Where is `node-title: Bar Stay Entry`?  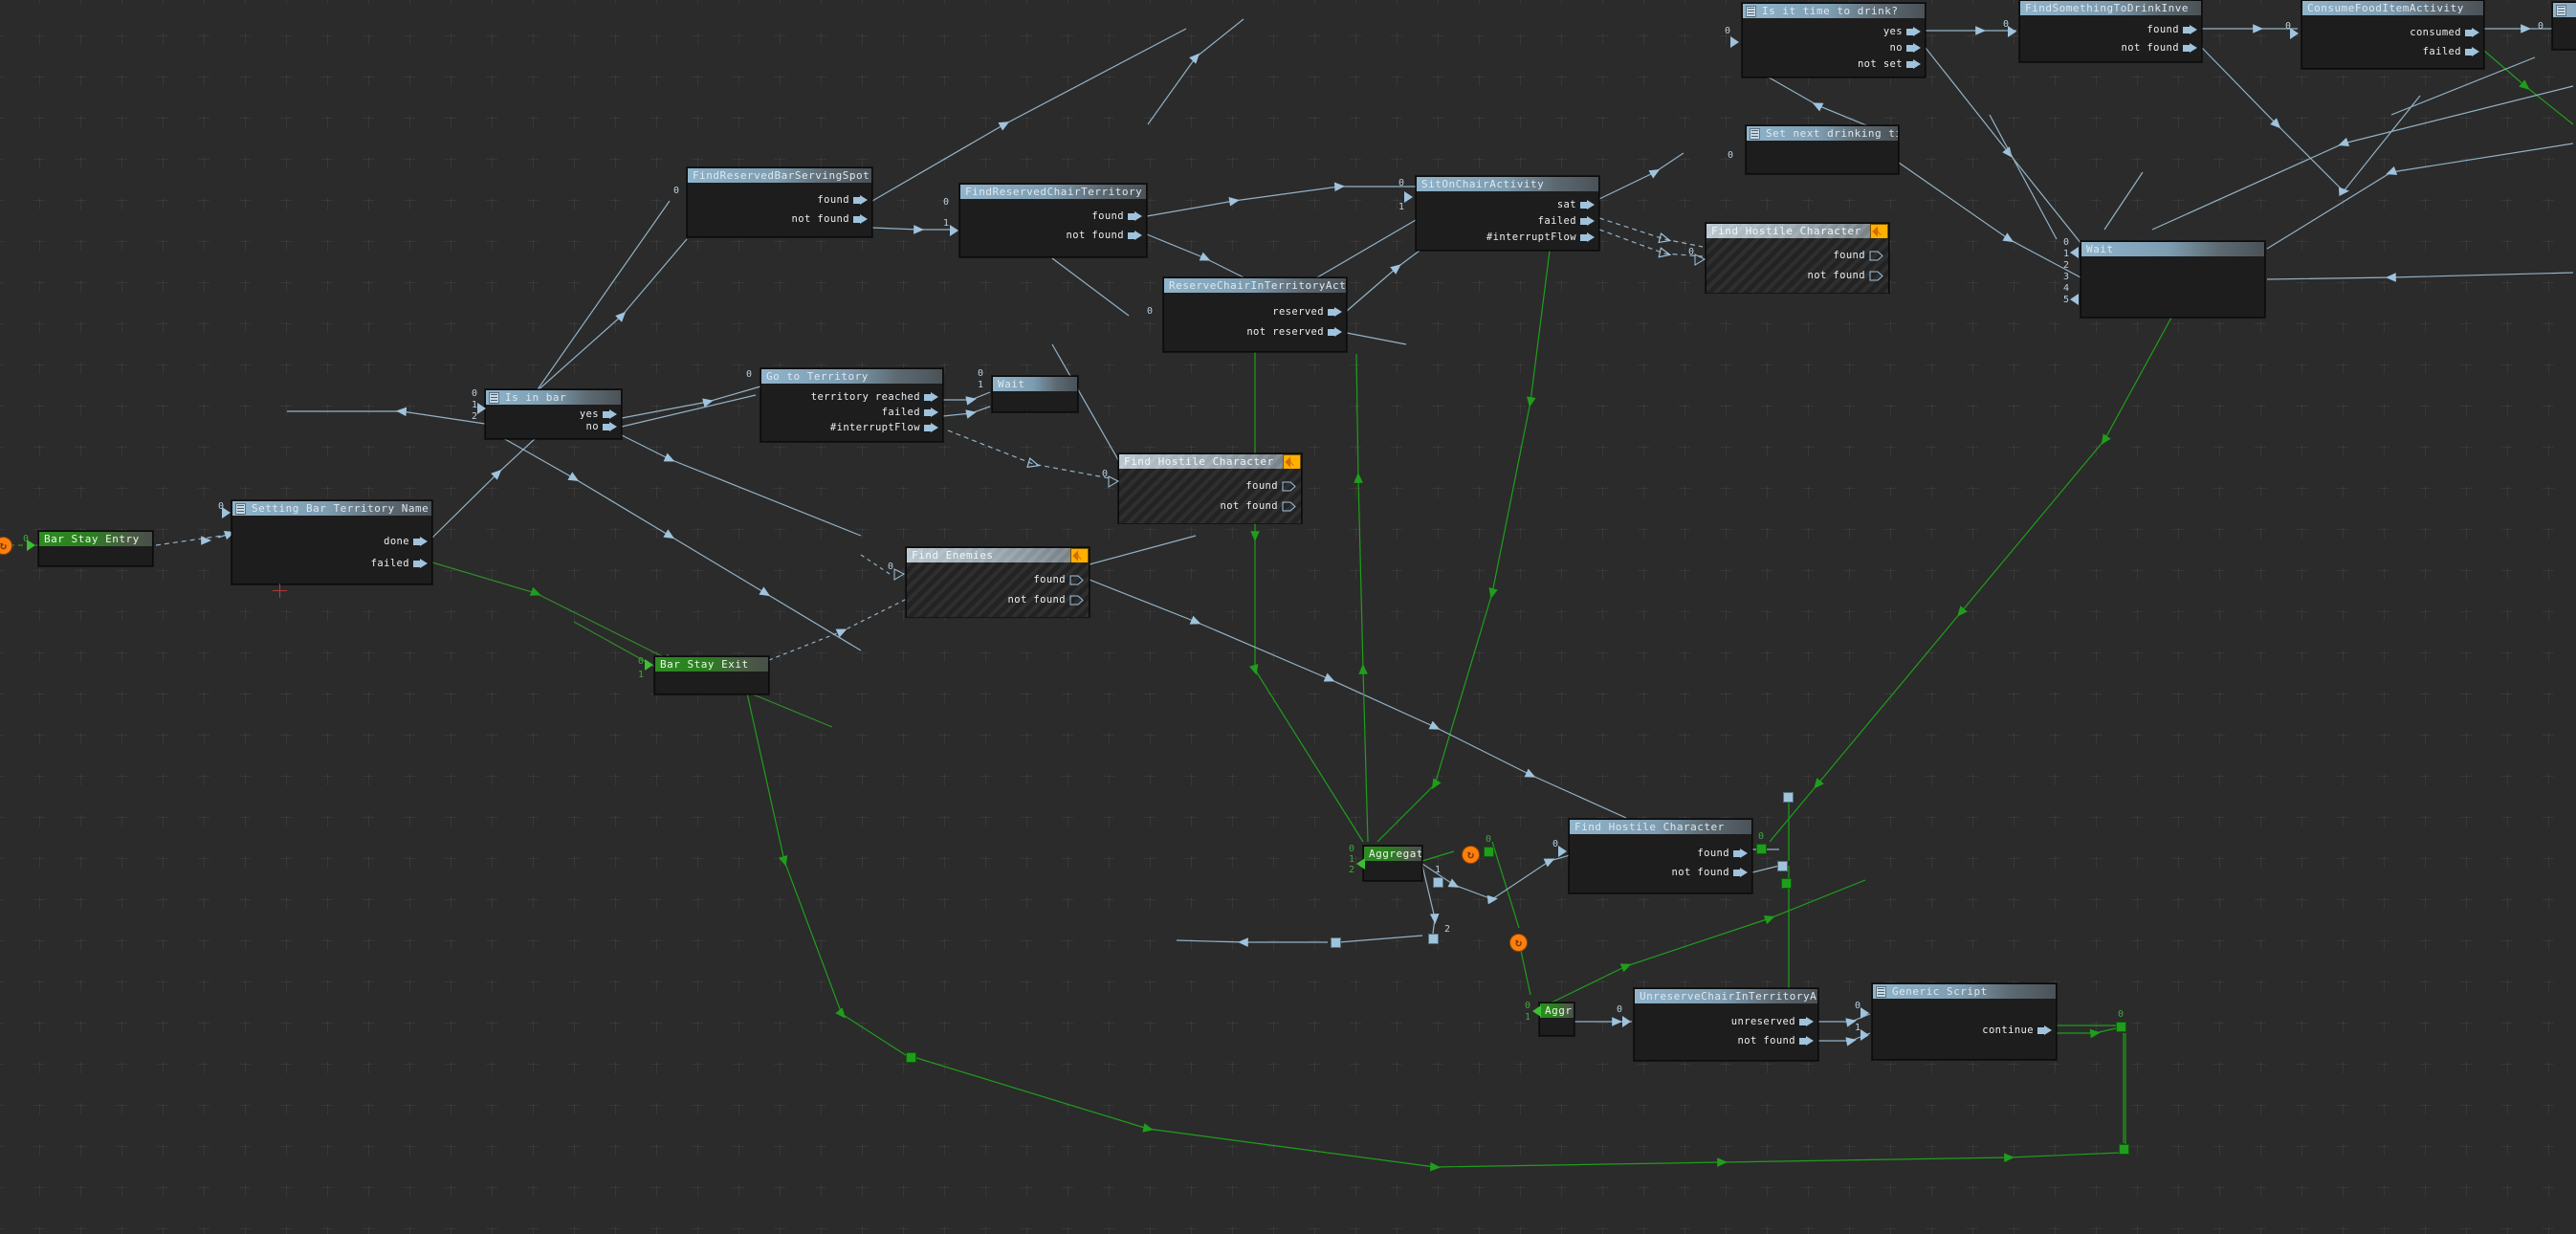
node-title: Bar Stay Entry is located at coordinates (95, 539).